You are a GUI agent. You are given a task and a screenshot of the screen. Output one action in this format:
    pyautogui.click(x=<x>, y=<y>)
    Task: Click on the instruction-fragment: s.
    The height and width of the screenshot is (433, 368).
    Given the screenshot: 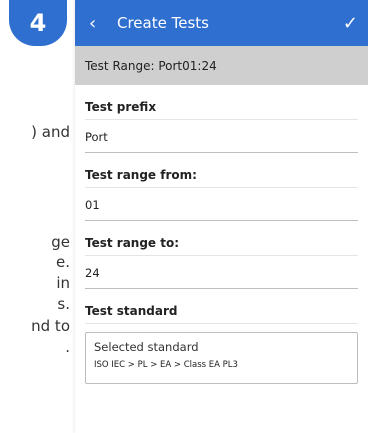 What is the action you would take?
    pyautogui.click(x=63, y=304)
    